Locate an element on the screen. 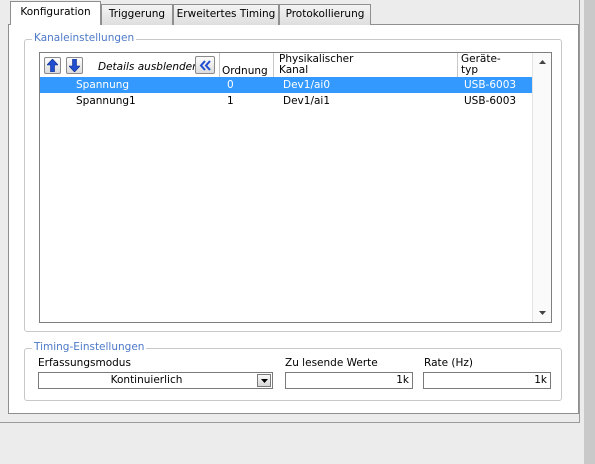 Image resolution: width=595 pixels, height=464 pixels. column-header-physical-channel-line2: Kanal is located at coordinates (294, 70).